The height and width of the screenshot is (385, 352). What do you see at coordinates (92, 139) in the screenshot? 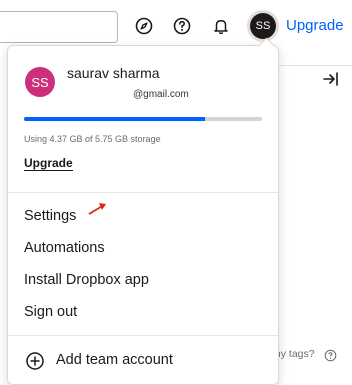
I see `storage-text: Using 4.37 GB of 5.75 GB storage` at bounding box center [92, 139].